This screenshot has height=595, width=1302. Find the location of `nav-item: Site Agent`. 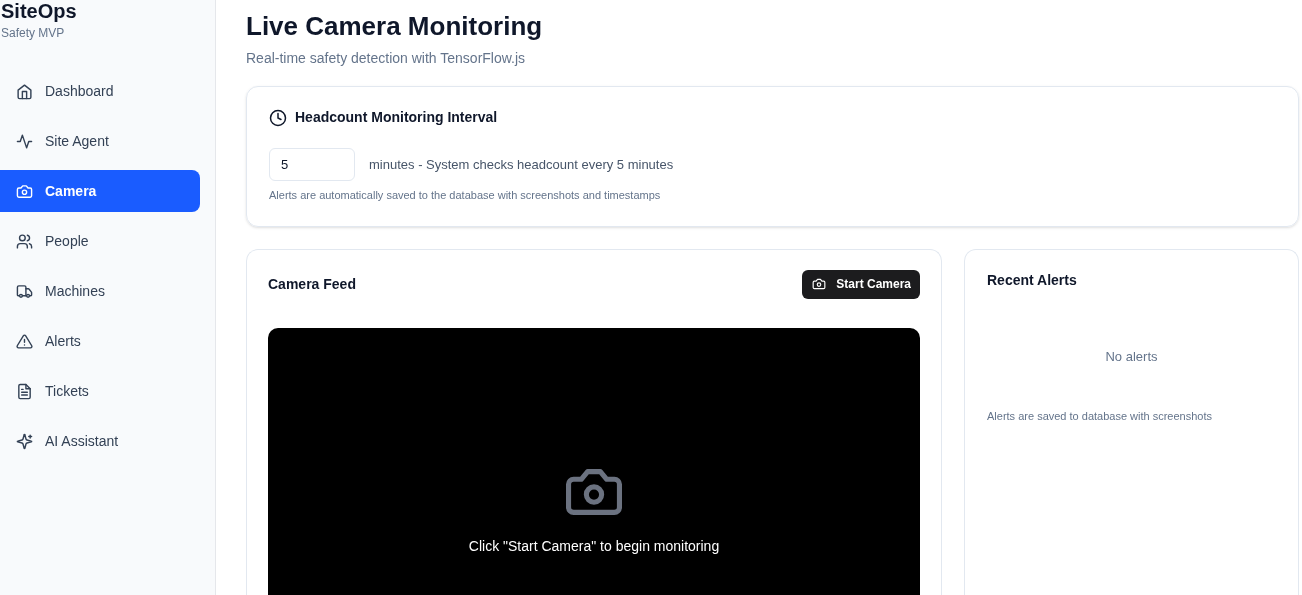

nav-item: Site Agent is located at coordinates (100, 141).